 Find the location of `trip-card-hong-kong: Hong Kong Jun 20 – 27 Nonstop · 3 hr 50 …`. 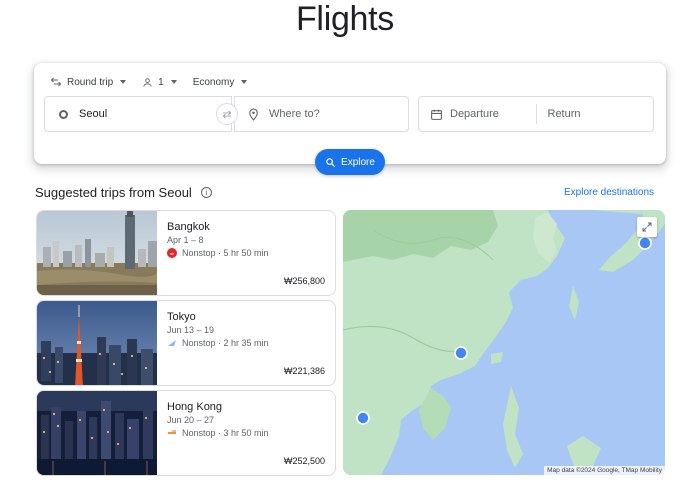

trip-card-hong-kong: Hong Kong Jun 20 – 27 Nonstop · 3 hr 50 … is located at coordinates (186, 433).